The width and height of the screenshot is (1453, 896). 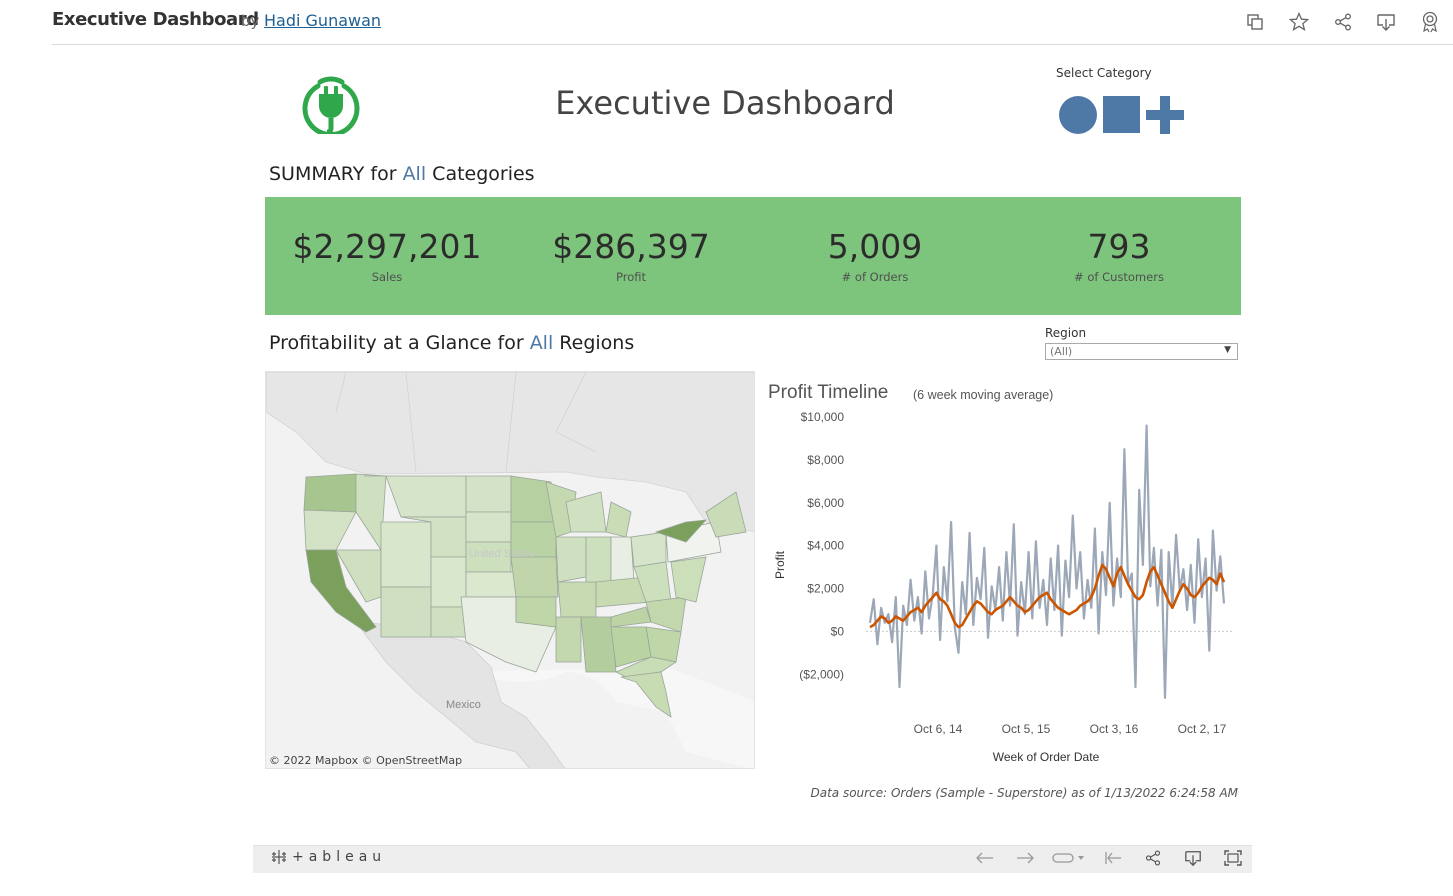 I want to click on summary-title: SUMMARY for All Categories, so click(x=402, y=174).